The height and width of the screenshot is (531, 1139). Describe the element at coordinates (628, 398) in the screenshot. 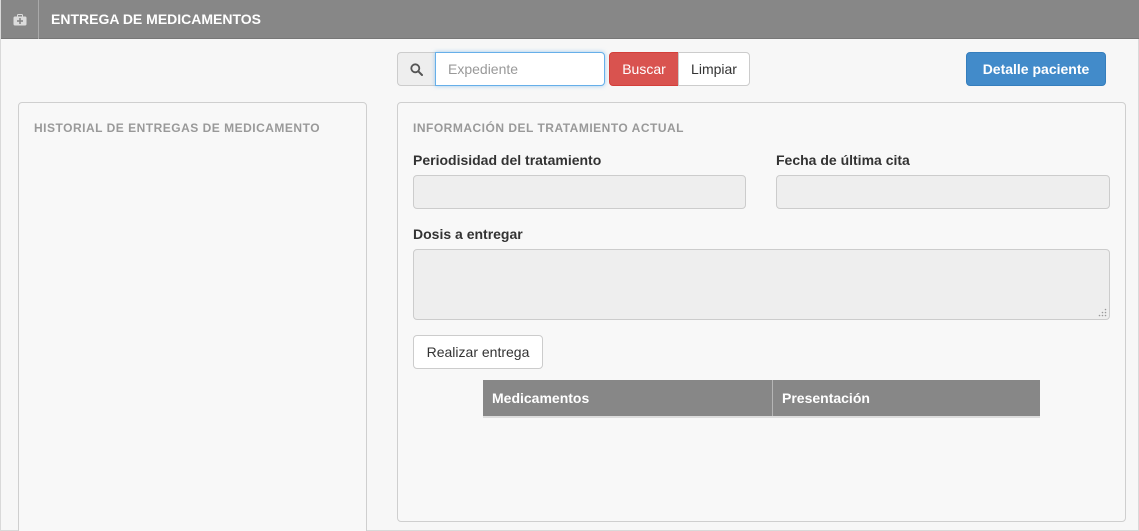

I see `column-header-medicamentos: Medicamentos` at that location.